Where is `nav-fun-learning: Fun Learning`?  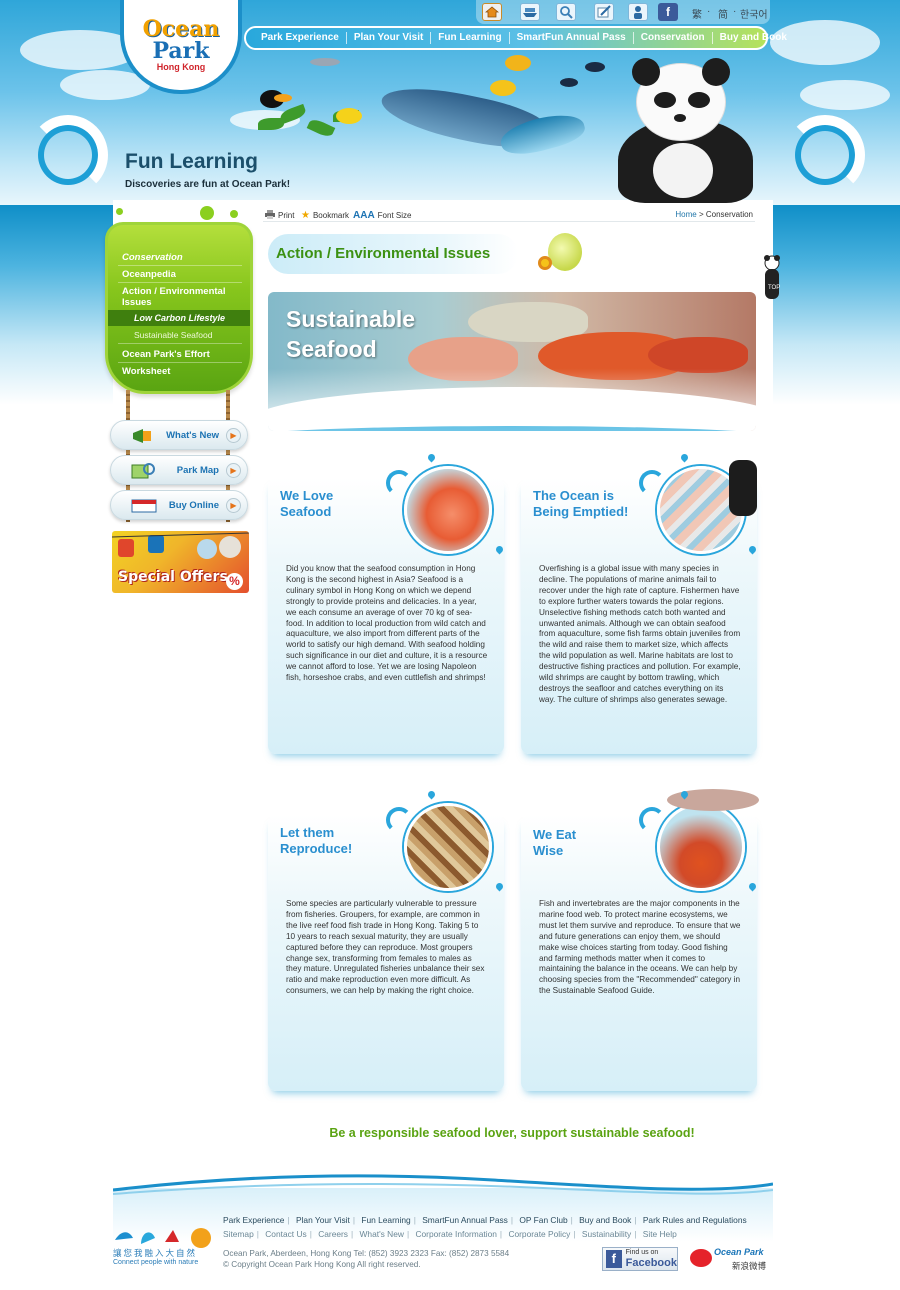 nav-fun-learning: Fun Learning is located at coordinates (470, 38).